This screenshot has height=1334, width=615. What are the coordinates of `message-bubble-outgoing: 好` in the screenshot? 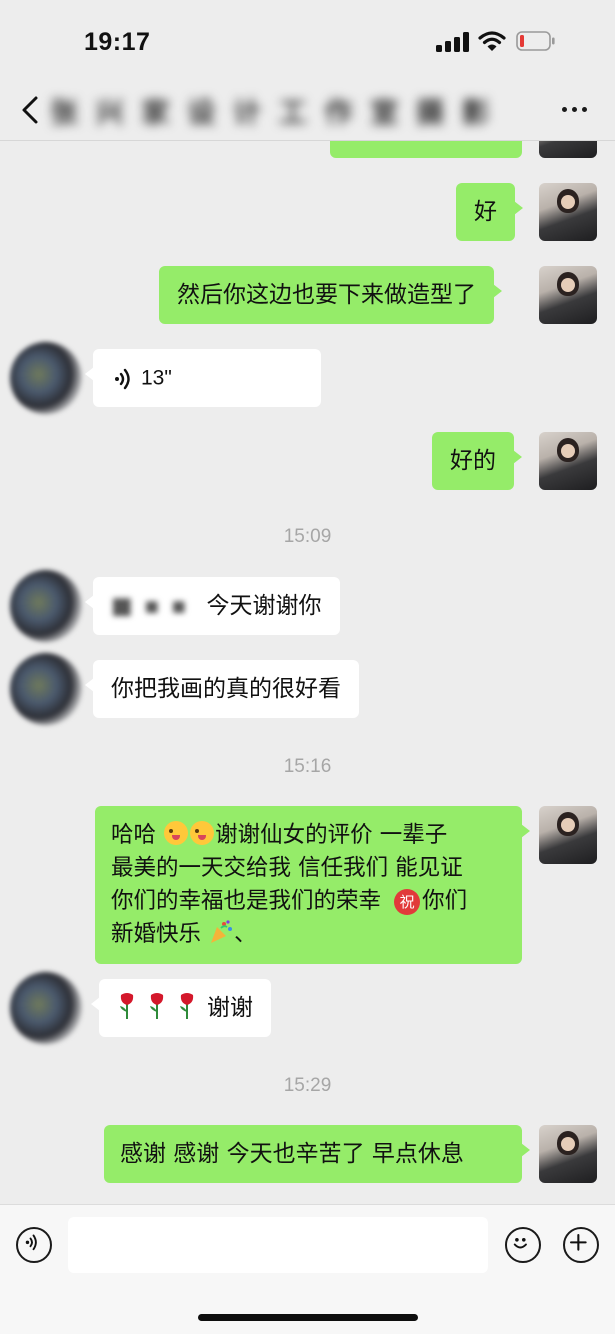 It's located at (489, 212).